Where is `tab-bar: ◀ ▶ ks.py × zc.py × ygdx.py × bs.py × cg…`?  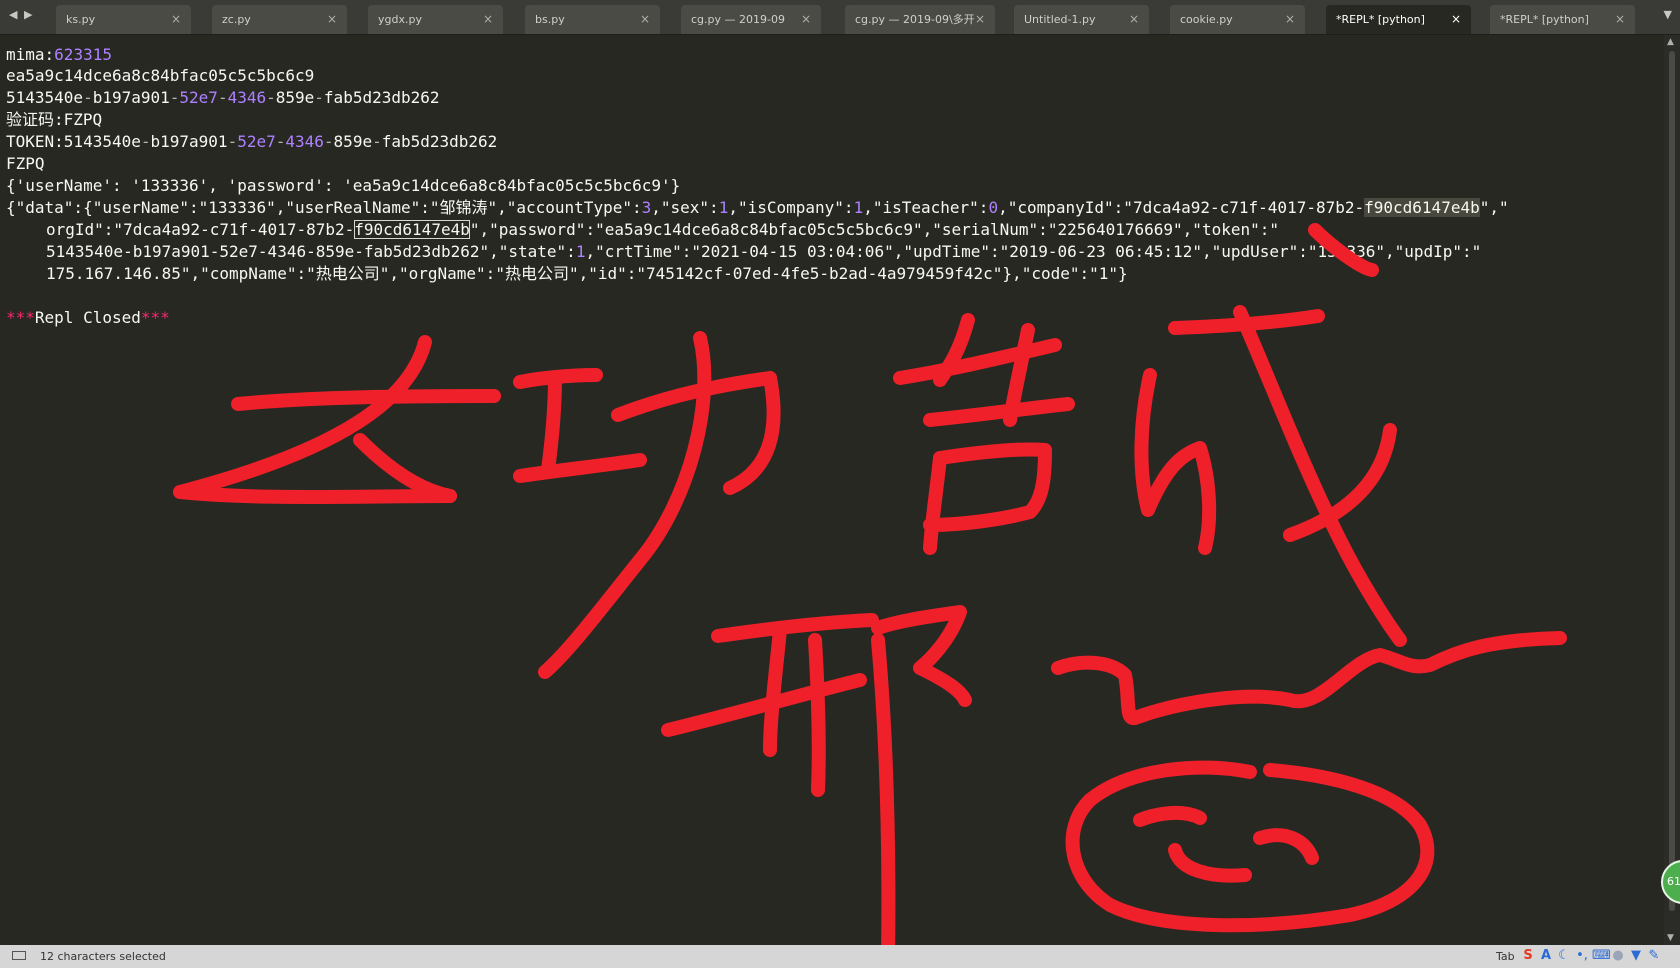 tab-bar: ◀ ▶ ks.py × zc.py × ygdx.py × bs.py × cg… is located at coordinates (840, 17).